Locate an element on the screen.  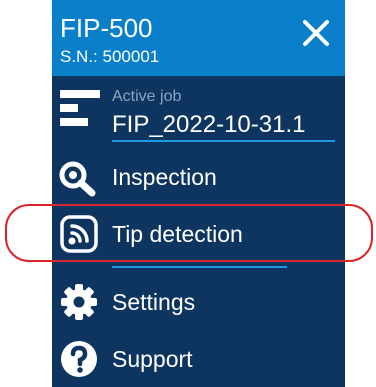
active-job-underline is located at coordinates (223, 141).